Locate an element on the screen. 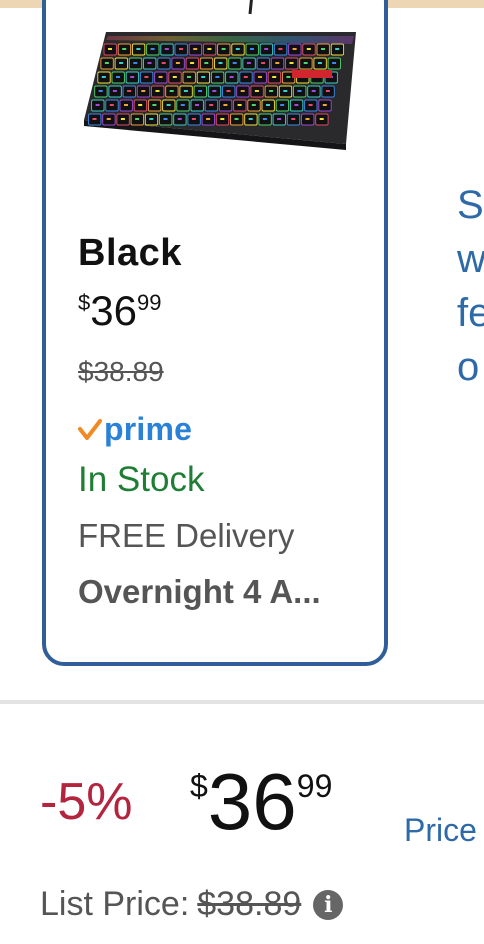  side-link-text: S w fe o is located at coordinates (470, 286).